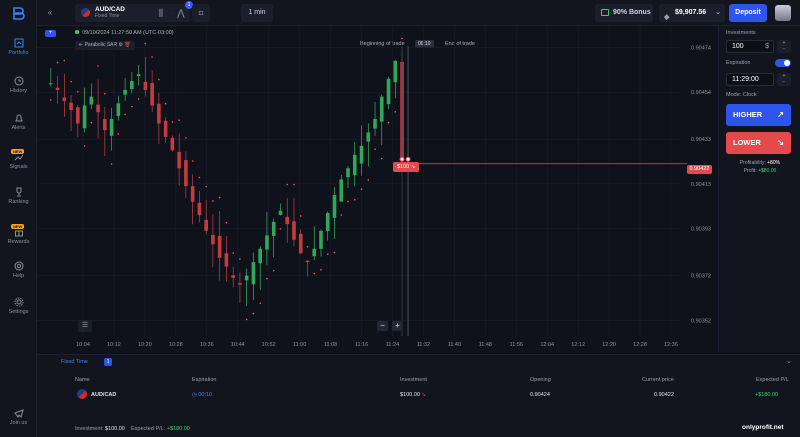 This screenshot has height=437, width=800. What do you see at coordinates (204, 380) in the screenshot?
I see `column-header: Expiration` at bounding box center [204, 380].